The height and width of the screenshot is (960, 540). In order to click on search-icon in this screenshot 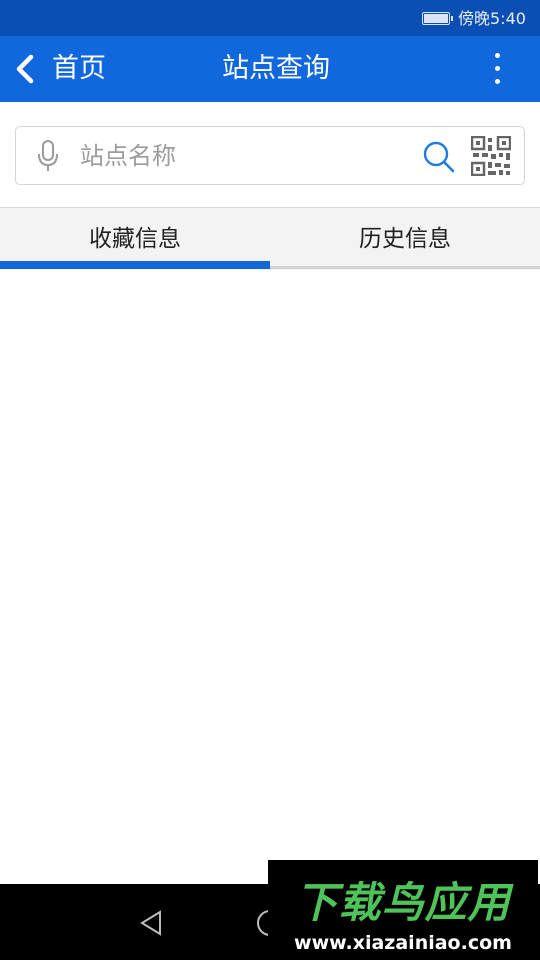, I will do `click(439, 157)`.